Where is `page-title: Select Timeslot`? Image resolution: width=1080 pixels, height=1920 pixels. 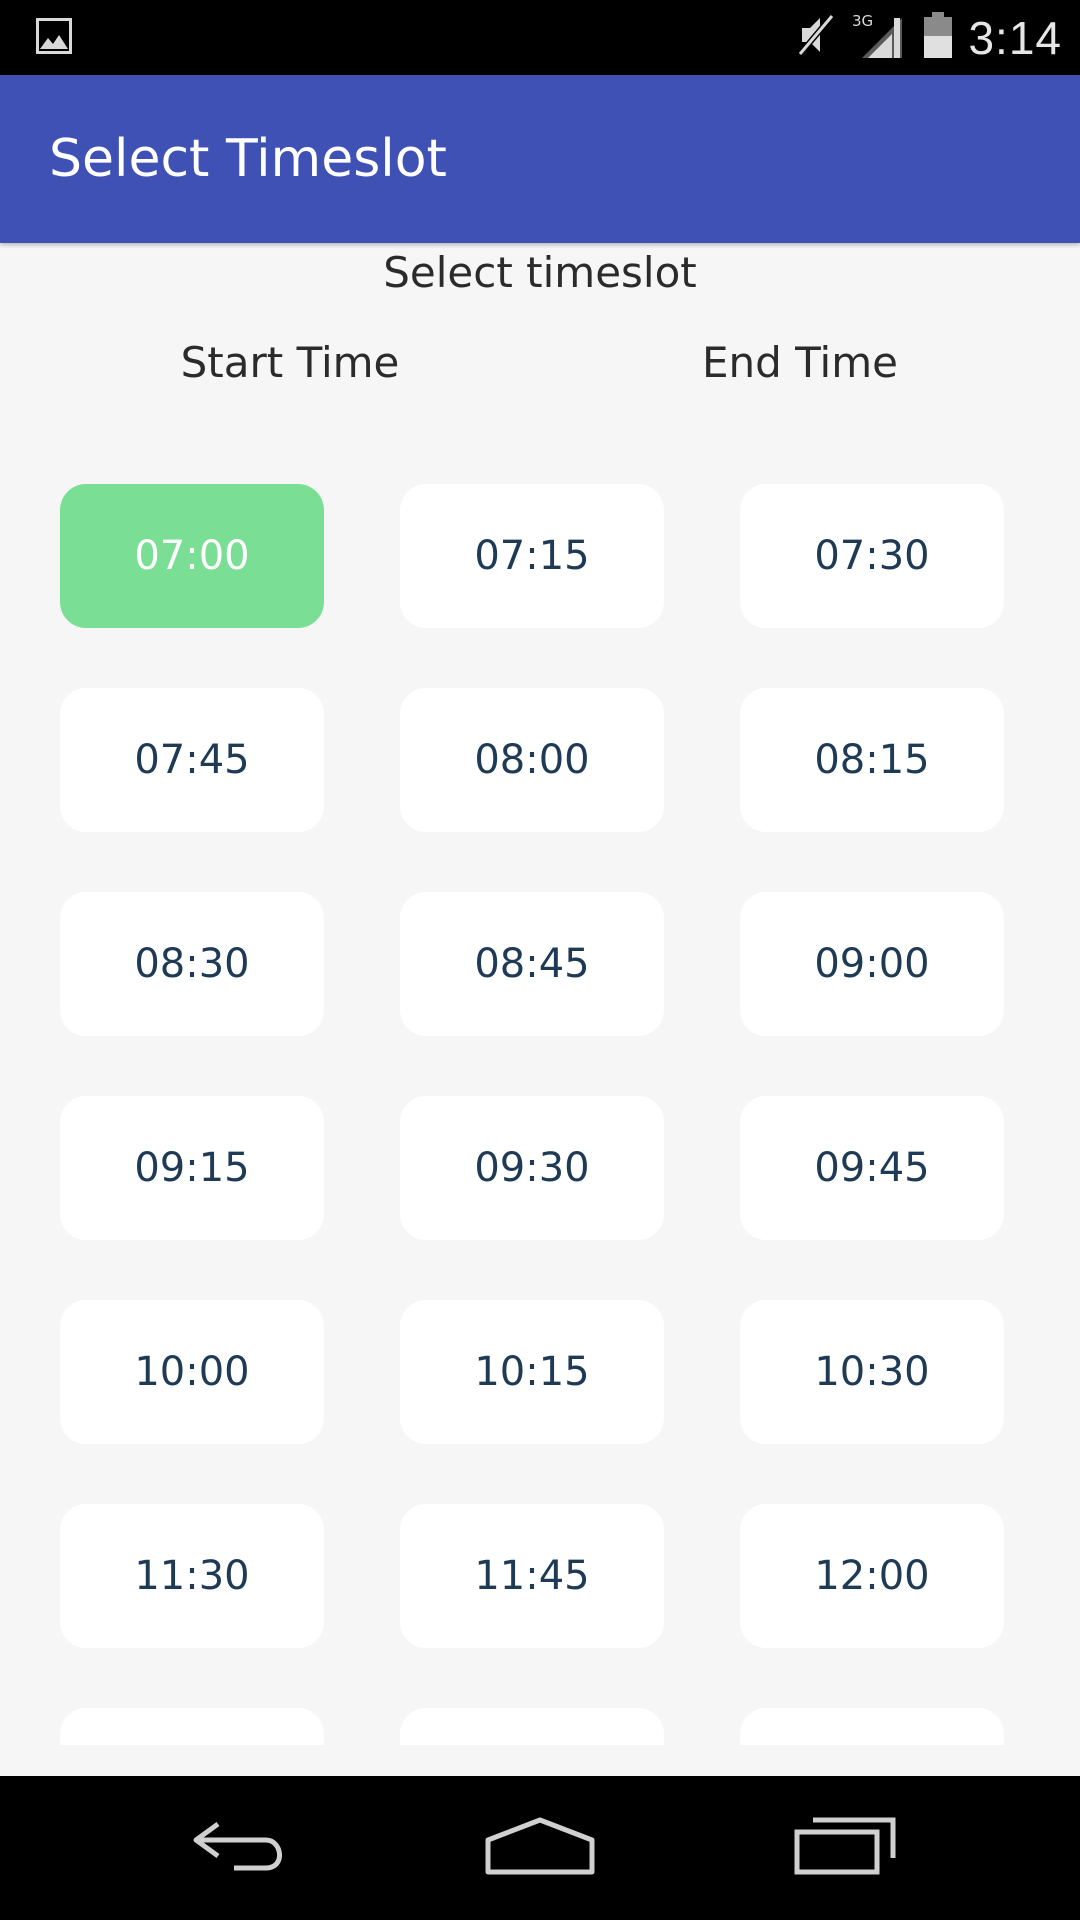
page-title: Select Timeslot is located at coordinates (248, 159).